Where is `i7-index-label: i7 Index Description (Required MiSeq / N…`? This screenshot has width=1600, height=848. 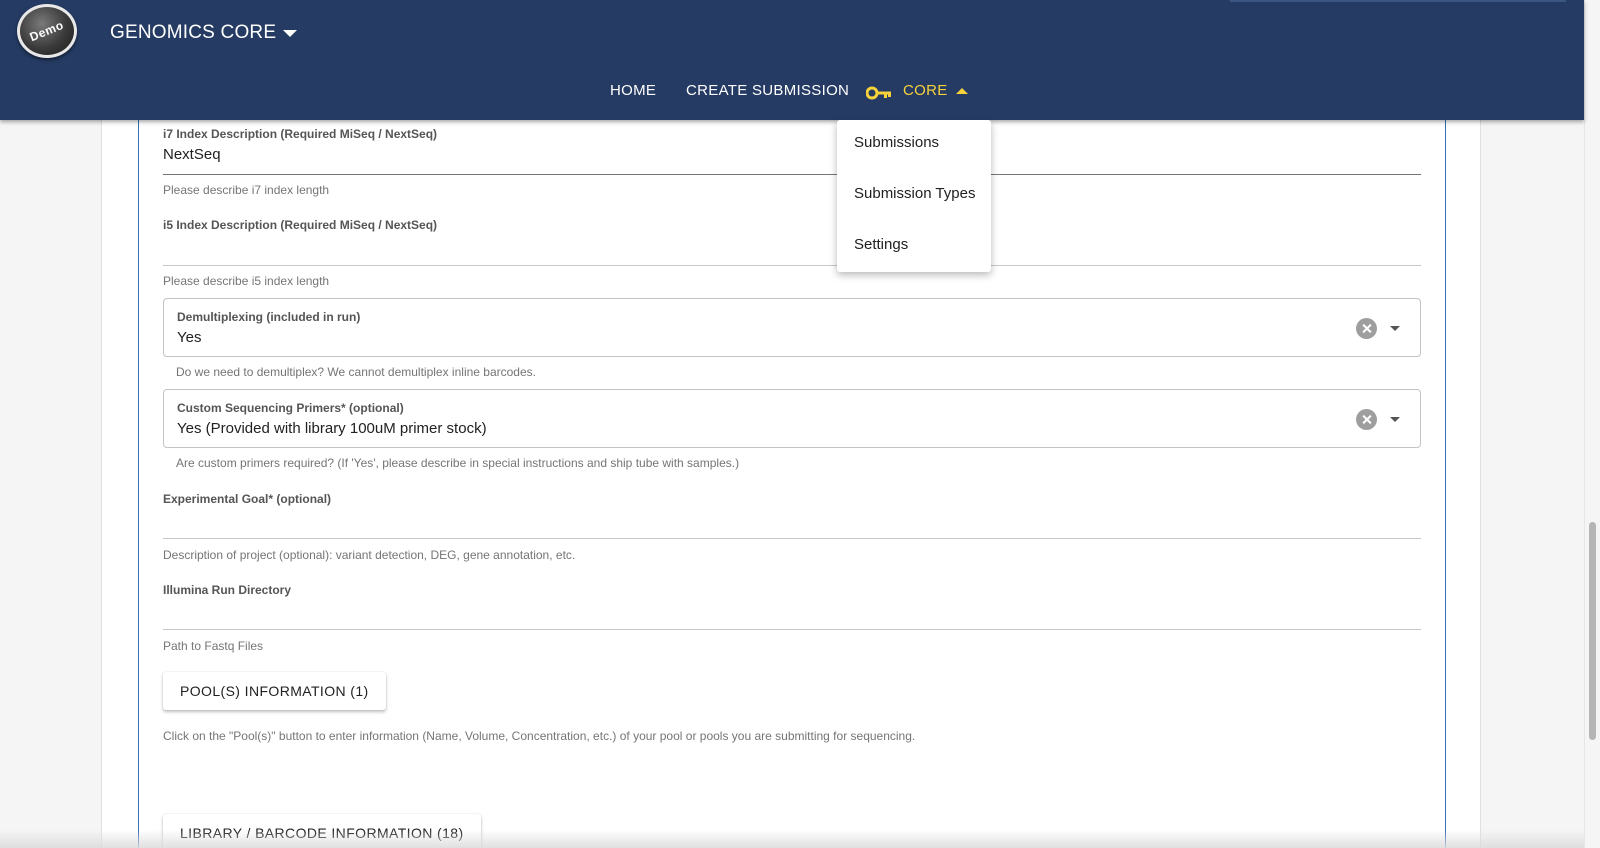 i7-index-label: i7 Index Description (Required MiSeq / N… is located at coordinates (300, 134).